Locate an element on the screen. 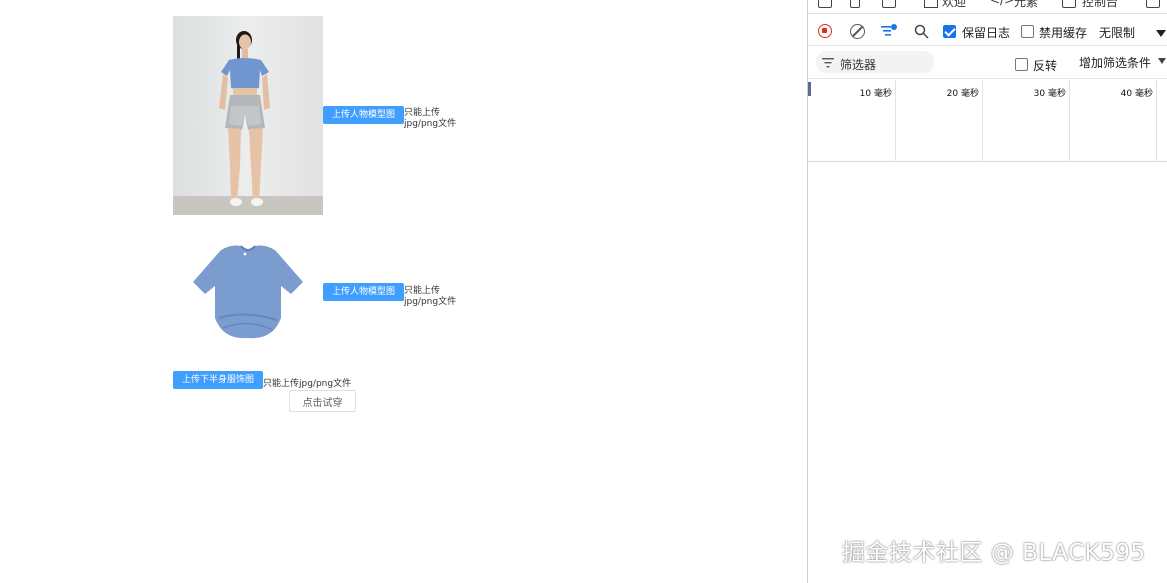 This screenshot has height=583, width=1167. timeline-col-2: 20 毫秒 is located at coordinates (939, 121).